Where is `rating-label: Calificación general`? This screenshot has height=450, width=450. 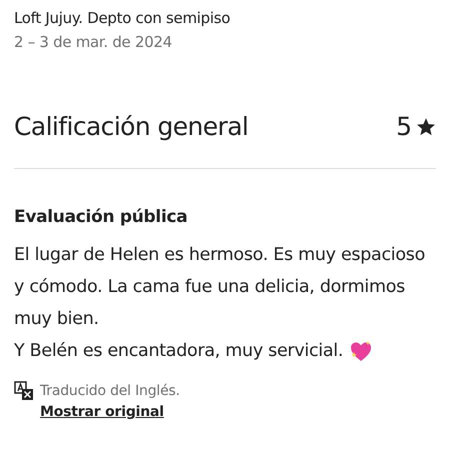 rating-label: Calificación general is located at coordinates (131, 126).